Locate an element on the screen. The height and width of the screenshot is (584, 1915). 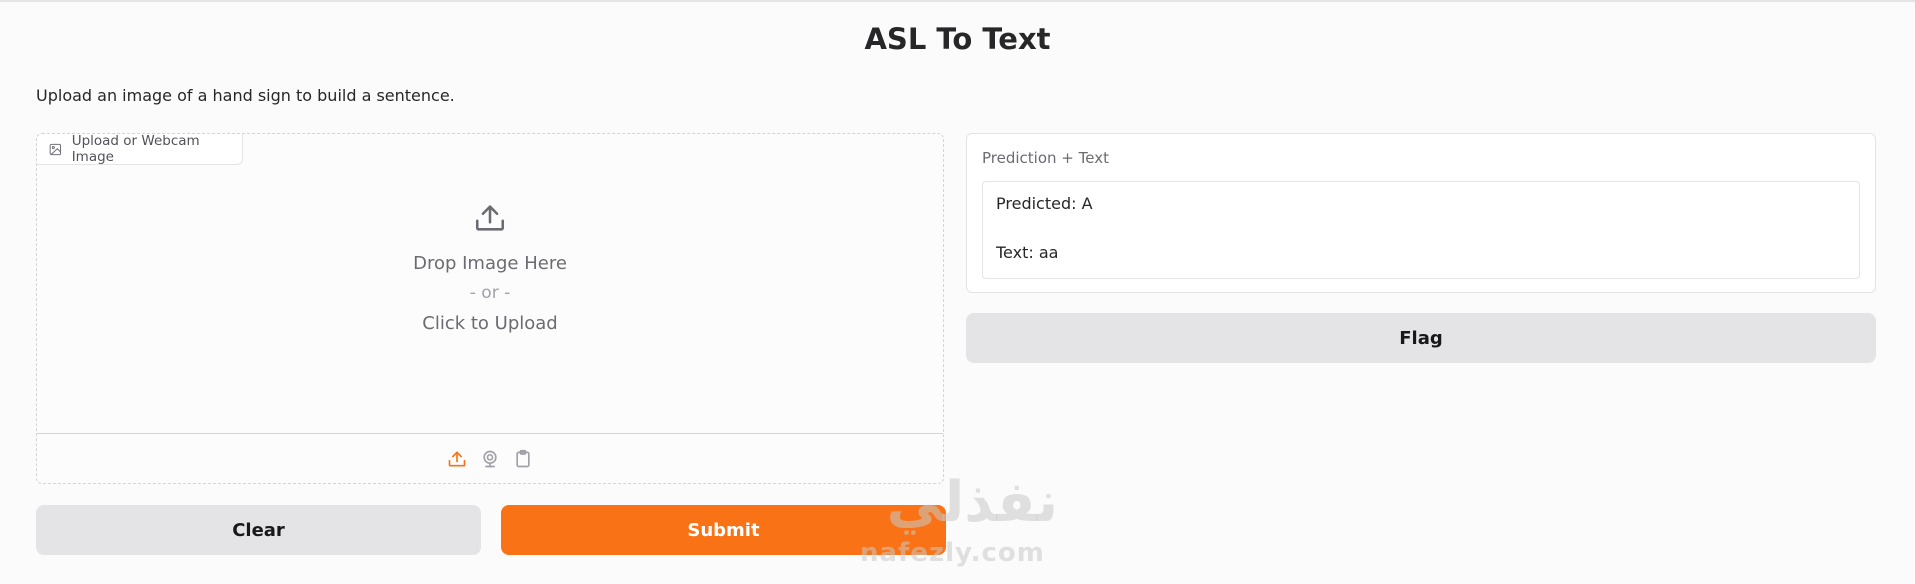
prediction-output-label: Prediction + Text is located at coordinates (1045, 158).